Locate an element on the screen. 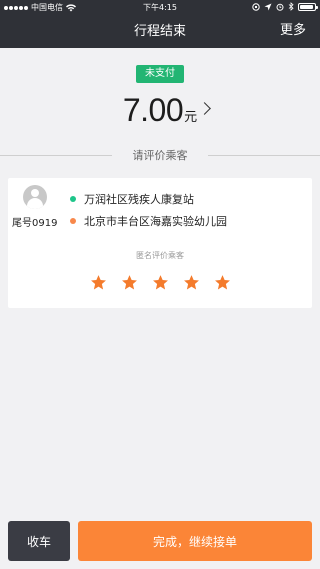 This screenshot has width=320, height=569. rating-stars is located at coordinates (160, 284).